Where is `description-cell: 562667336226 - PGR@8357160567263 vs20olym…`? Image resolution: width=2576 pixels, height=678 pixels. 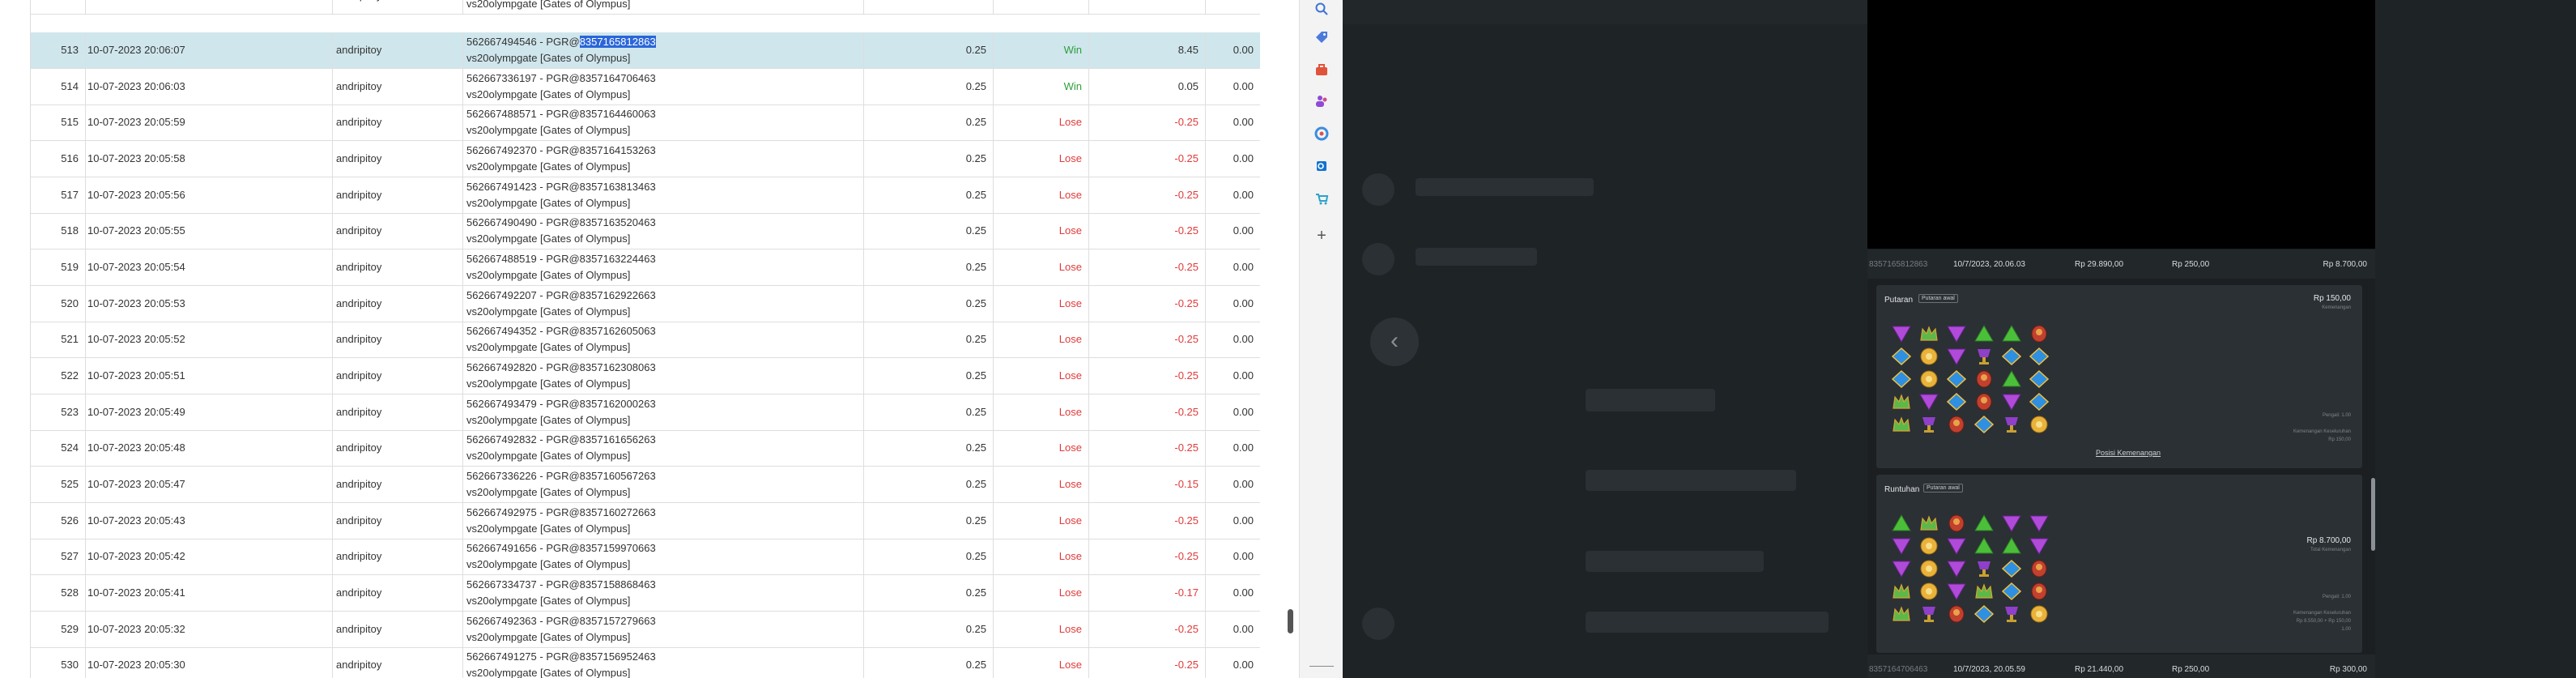
description-cell: 562667336226 - PGR@8357160567263 vs20olym… is located at coordinates (663, 484).